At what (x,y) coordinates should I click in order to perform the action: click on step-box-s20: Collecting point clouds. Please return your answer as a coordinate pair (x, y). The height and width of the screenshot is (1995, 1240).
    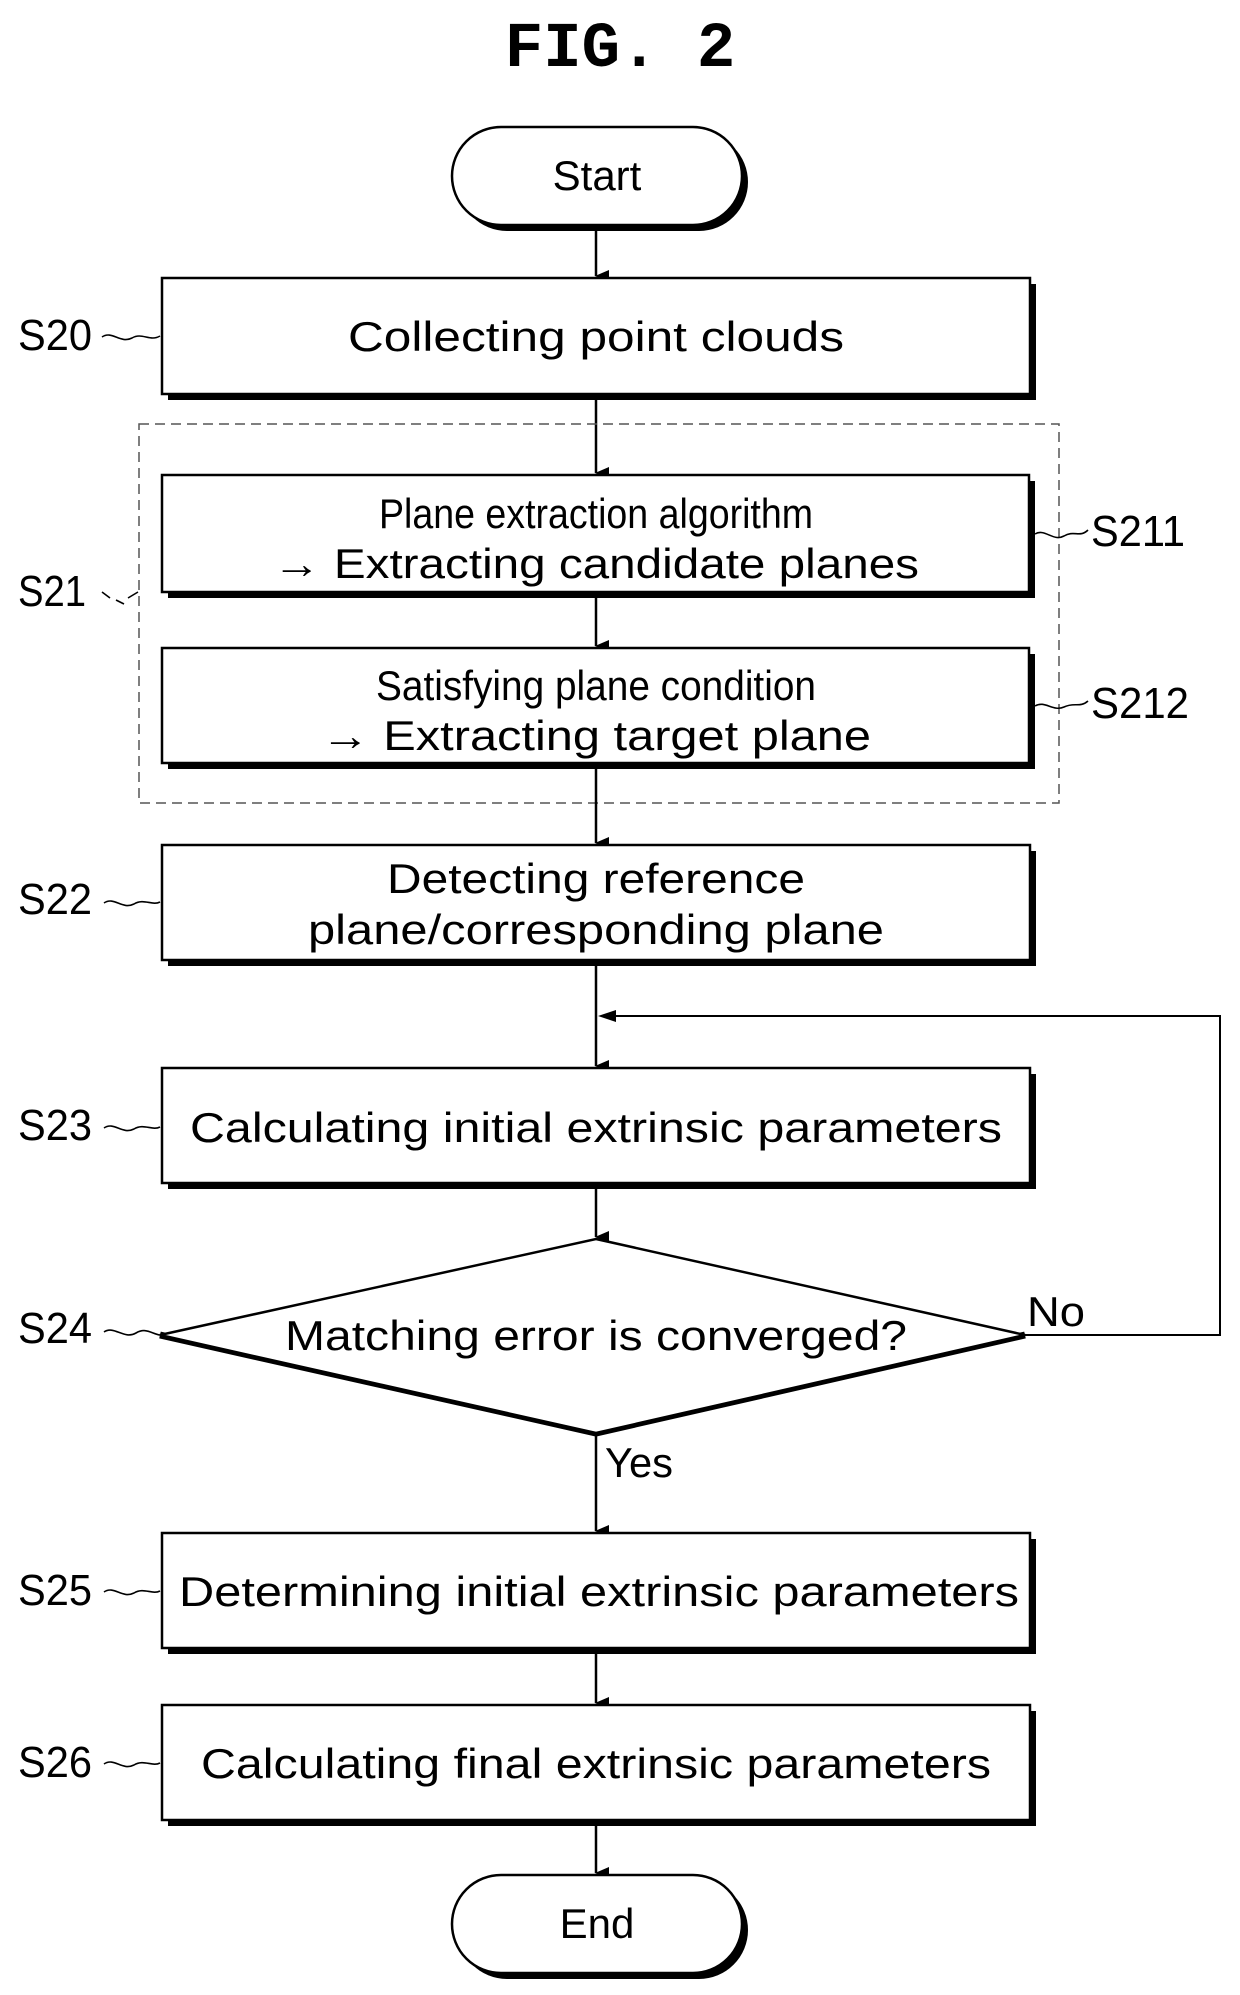
    Looking at the image, I should click on (598, 338).